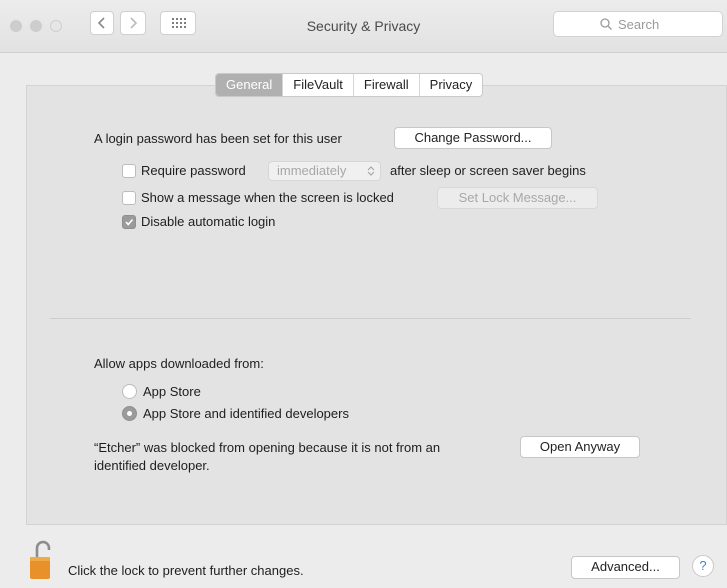  Describe the element at coordinates (450, 85) in the screenshot. I see `tab-privacy: Privacy` at that location.